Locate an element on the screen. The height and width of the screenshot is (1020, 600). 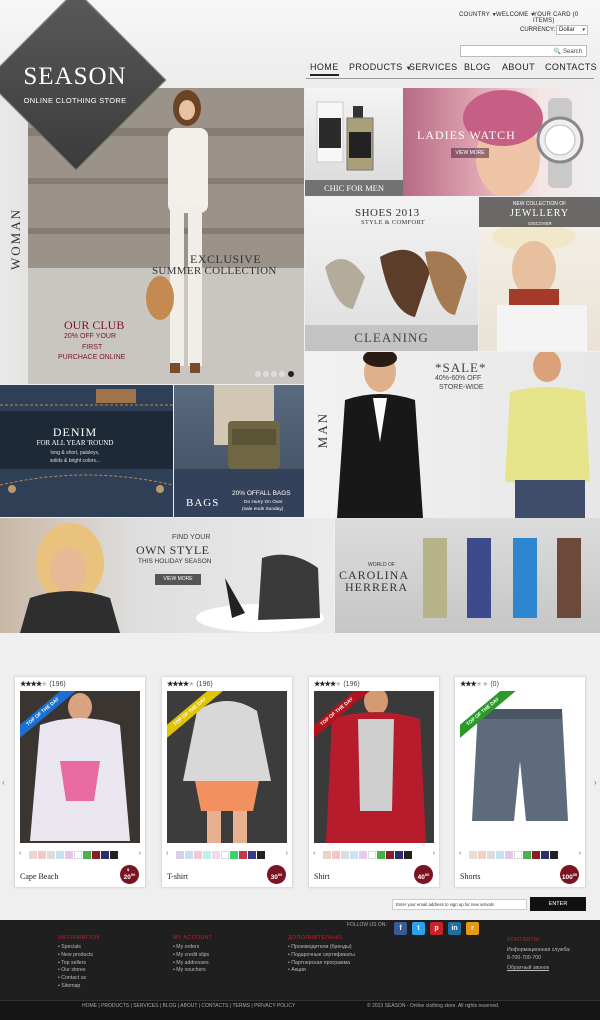
footer-link: • Contact us is located at coordinates (78, 979).